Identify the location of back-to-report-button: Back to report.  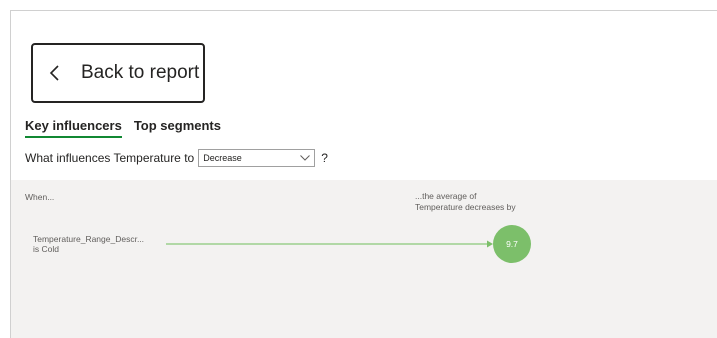
(118, 73).